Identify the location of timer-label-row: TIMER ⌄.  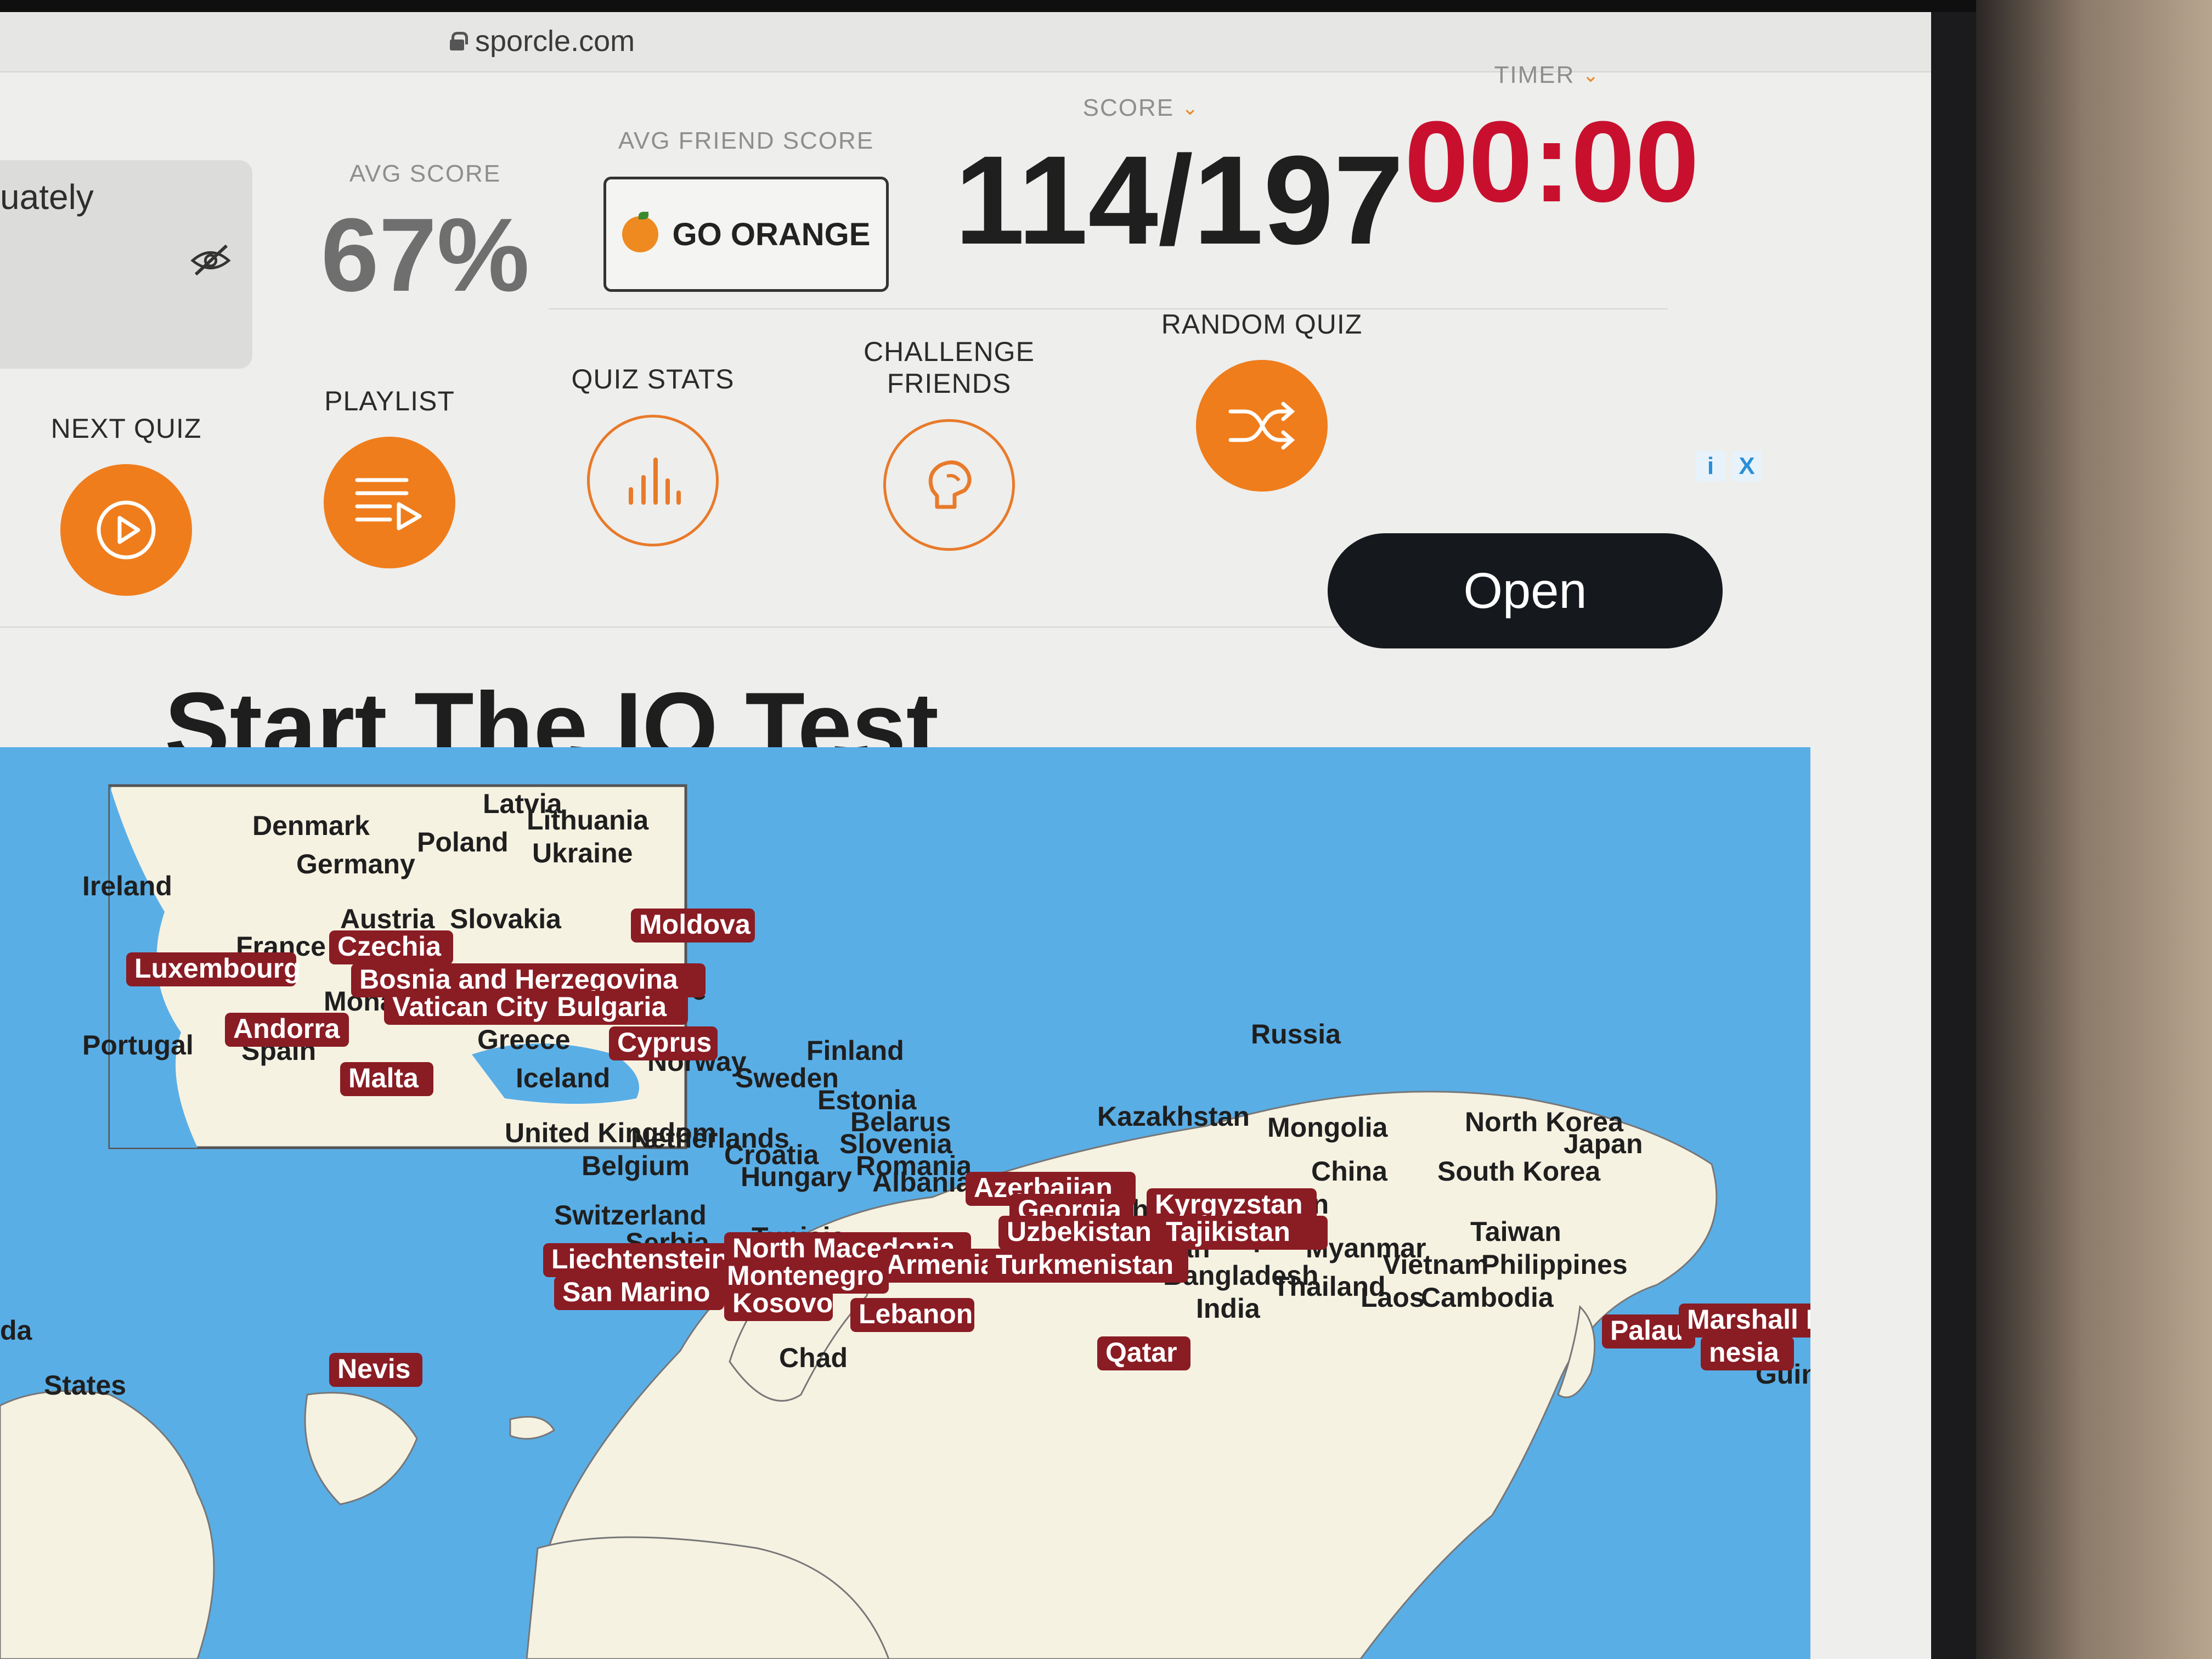
(1547, 75).